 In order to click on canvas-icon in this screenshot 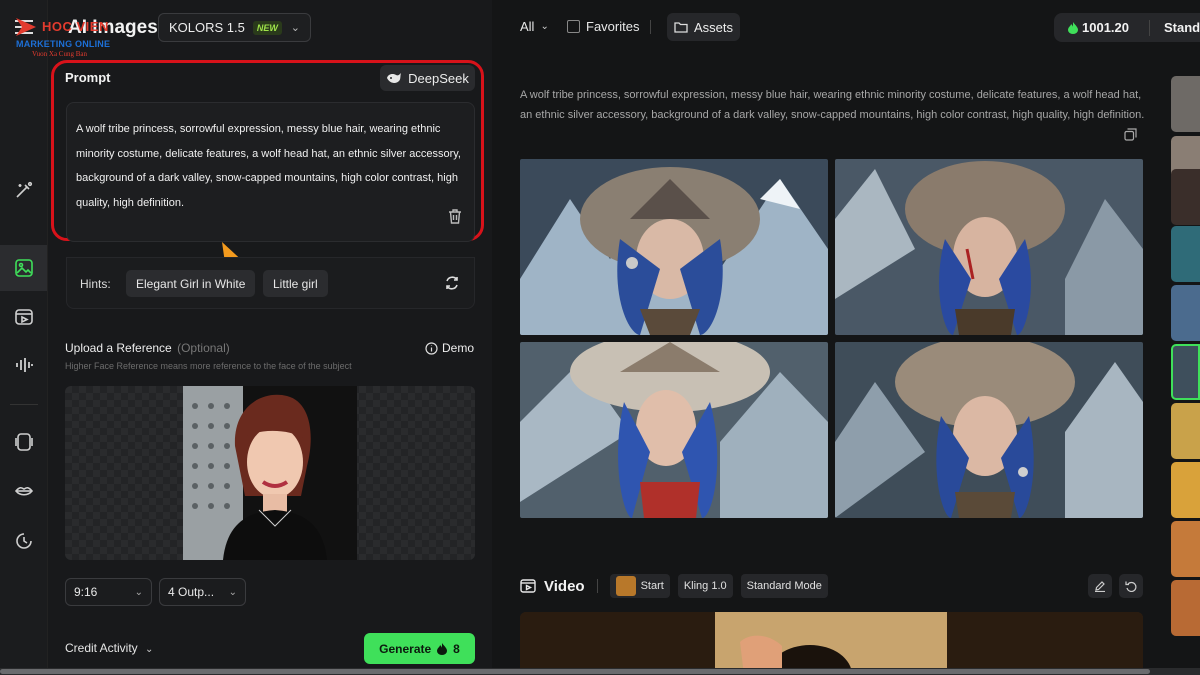, I will do `click(24, 442)`.